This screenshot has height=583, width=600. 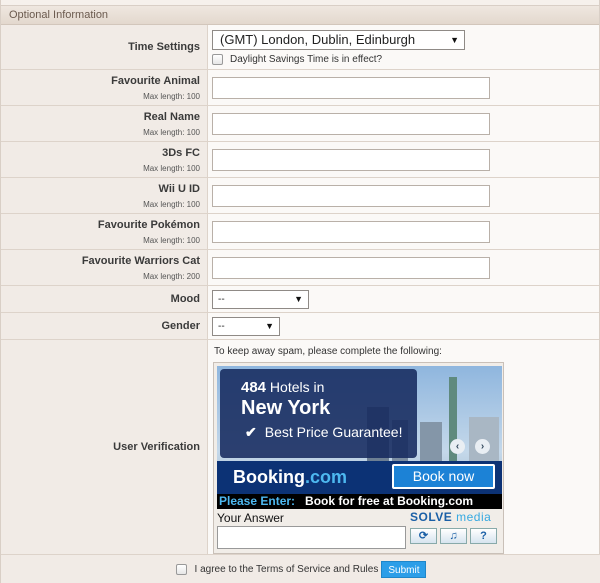 I want to click on field-row-favourite-pokemon: Favourite Pokémon Max length: 100, so click(x=300, y=232).